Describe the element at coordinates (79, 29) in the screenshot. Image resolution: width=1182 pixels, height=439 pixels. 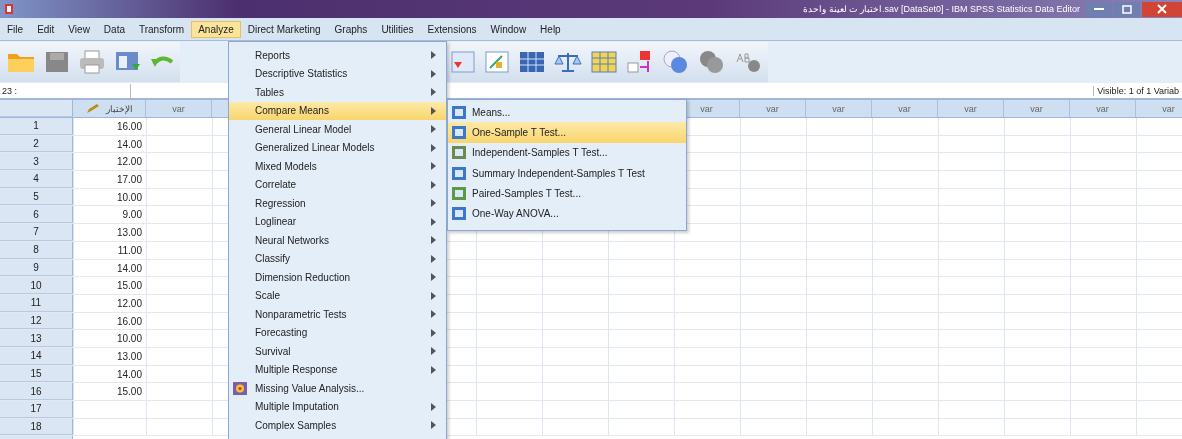
I see `menu-item: View` at that location.